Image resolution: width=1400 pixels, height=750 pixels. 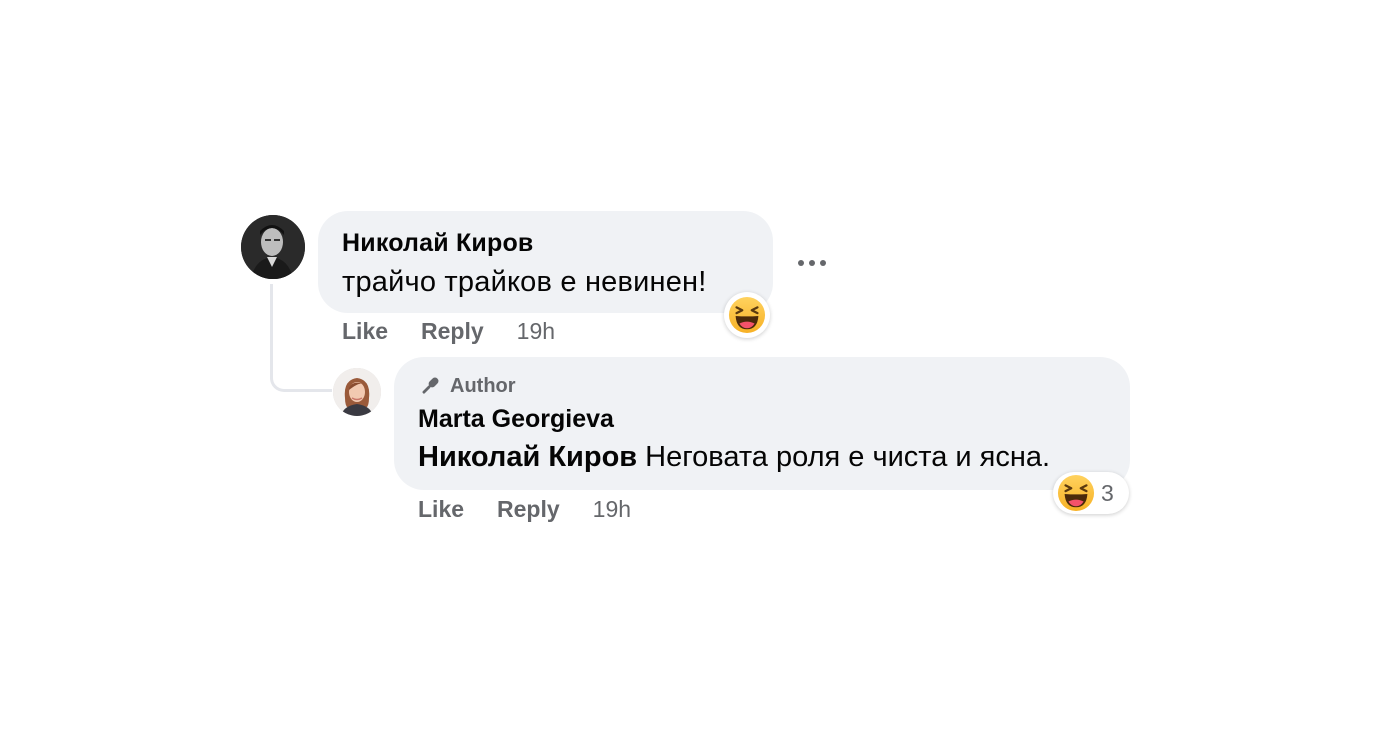 I want to click on comment-author-name: Николай Киров, so click(x=545, y=243).